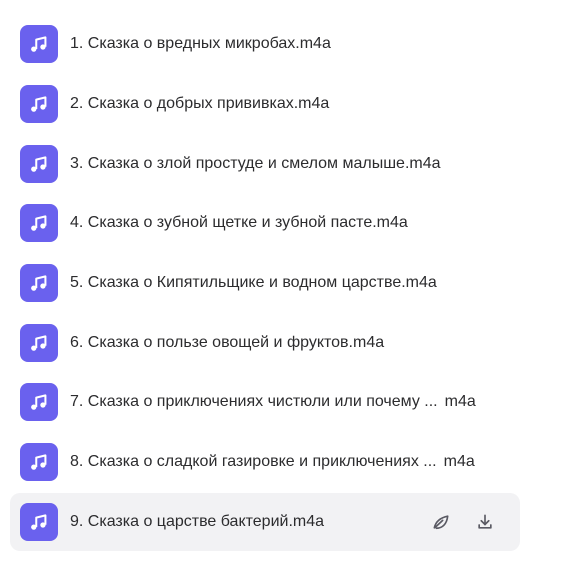 Image resolution: width=567 pixels, height=569 pixels. Describe the element at coordinates (200, 43) in the screenshot. I see `file-name: 1. Сказка о вредных микробах .m4a` at that location.